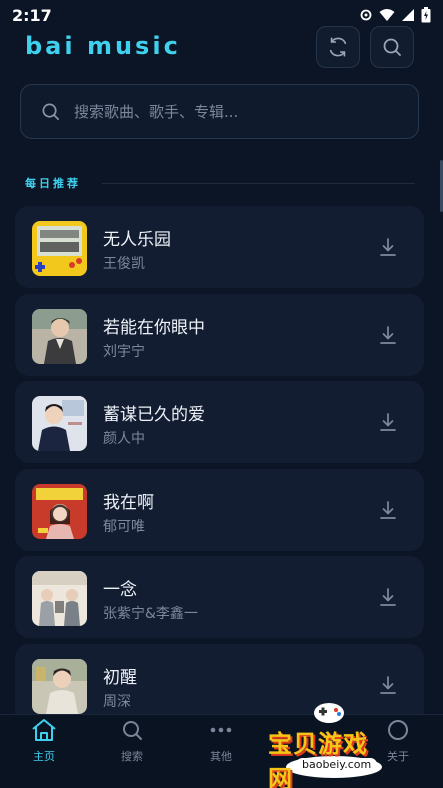 The image size is (443, 788). I want to click on song-item: 一念 张紫宁&李鑫一, so click(219, 597).